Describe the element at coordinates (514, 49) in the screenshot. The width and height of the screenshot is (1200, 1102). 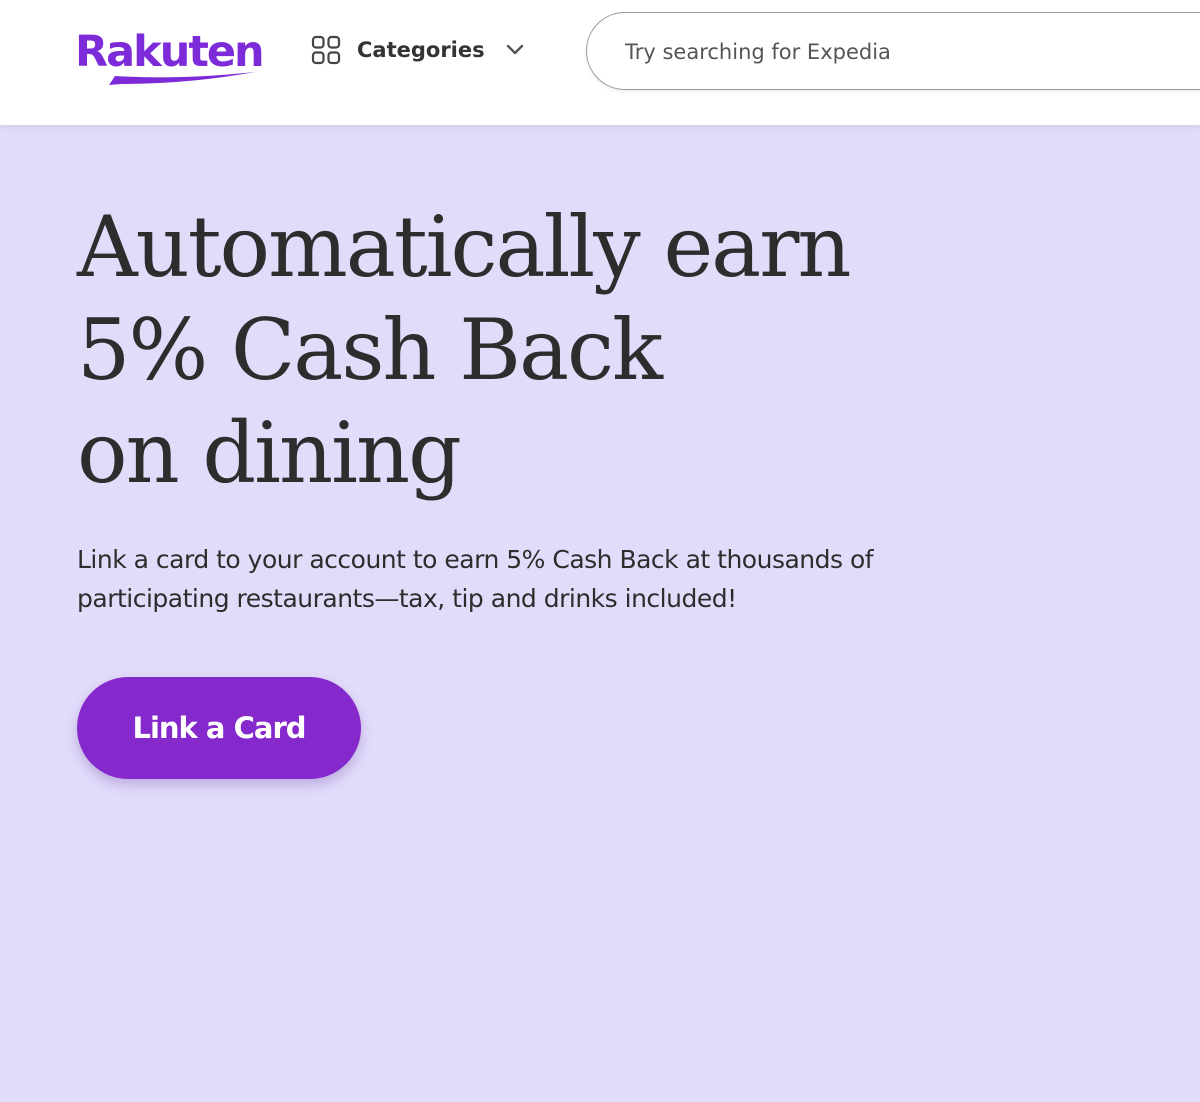
I see `chevron-down-icon` at that location.